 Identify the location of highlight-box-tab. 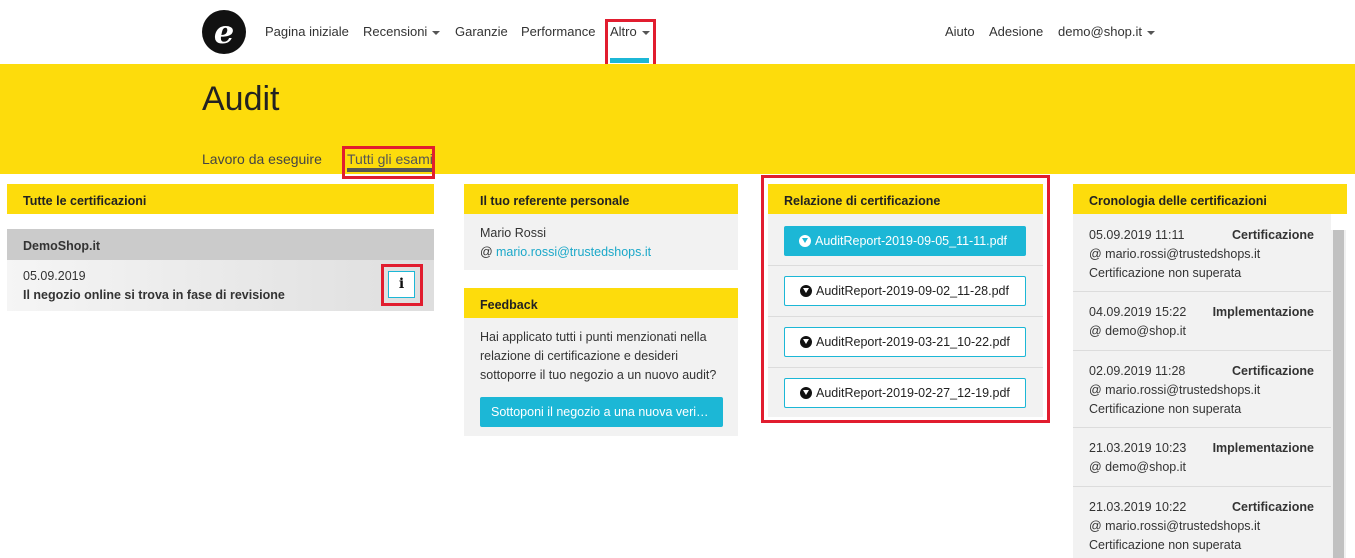
(388, 162).